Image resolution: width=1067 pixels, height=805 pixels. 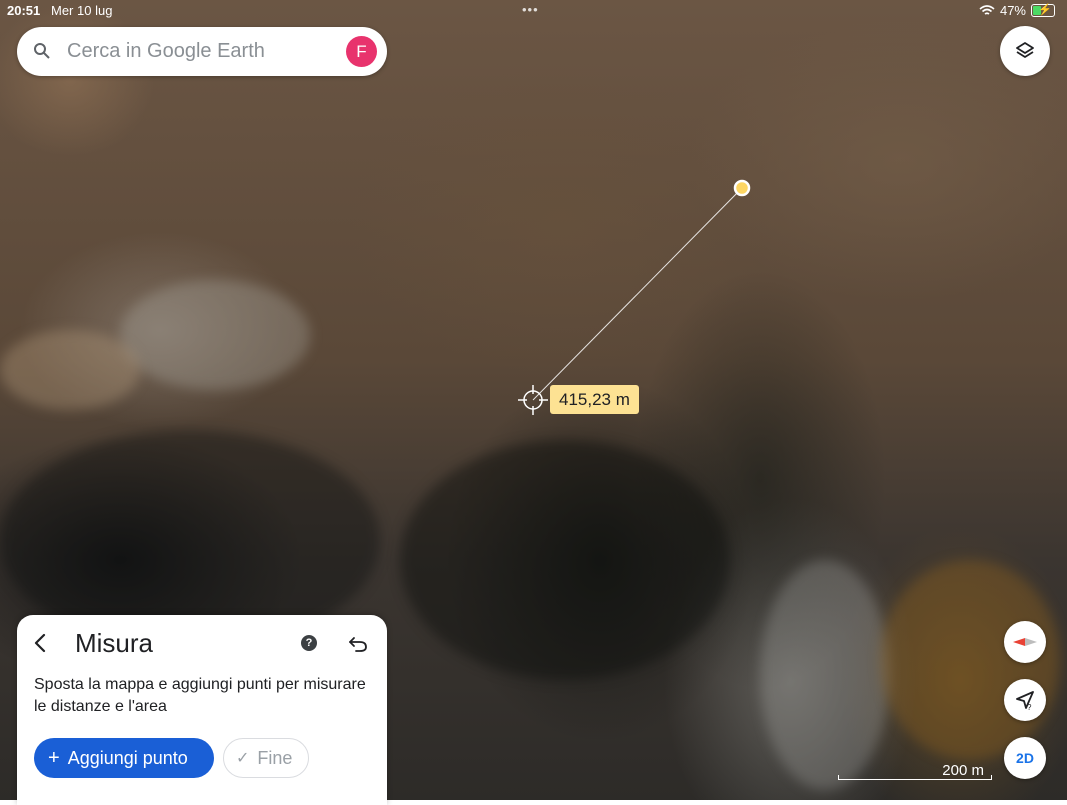 I want to click on distance-label: 415,23 m, so click(x=594, y=399).